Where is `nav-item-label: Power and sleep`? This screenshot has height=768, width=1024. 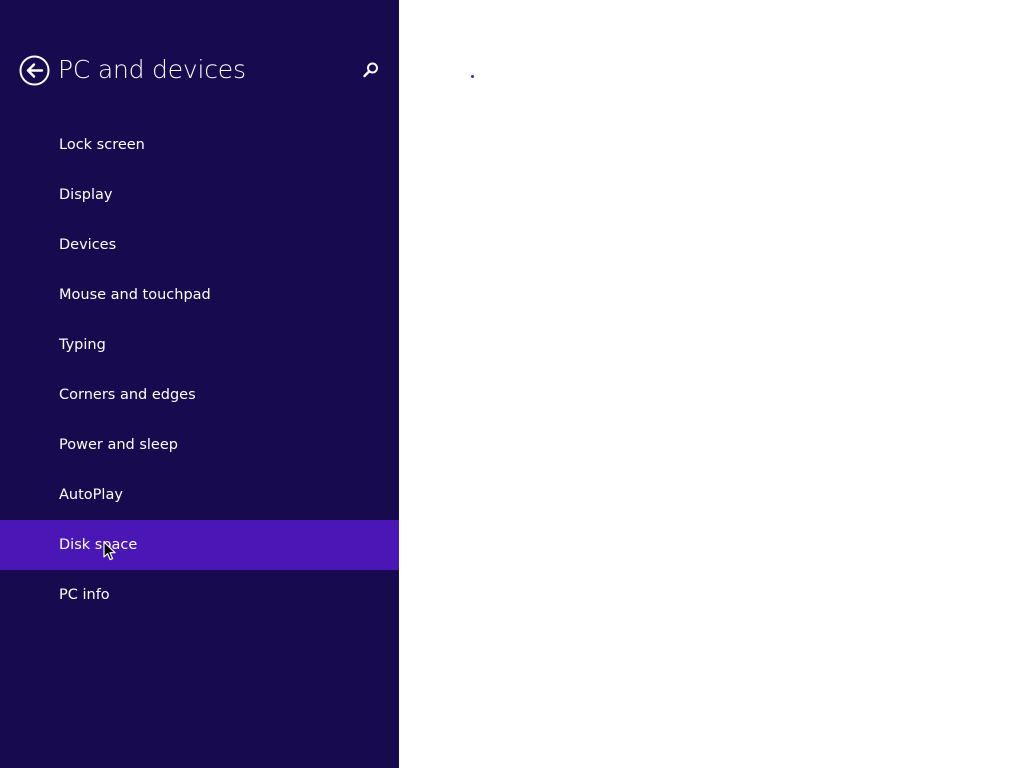
nav-item-label: Power and sleep is located at coordinates (118, 445).